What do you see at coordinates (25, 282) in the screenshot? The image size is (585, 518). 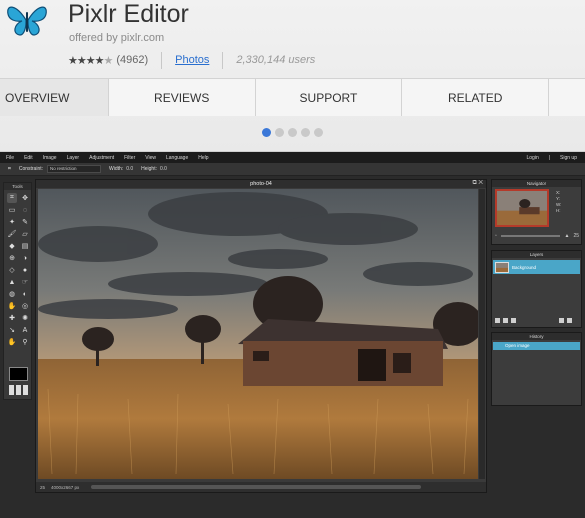 I see `smudge-tool-icon: ☞` at bounding box center [25, 282].